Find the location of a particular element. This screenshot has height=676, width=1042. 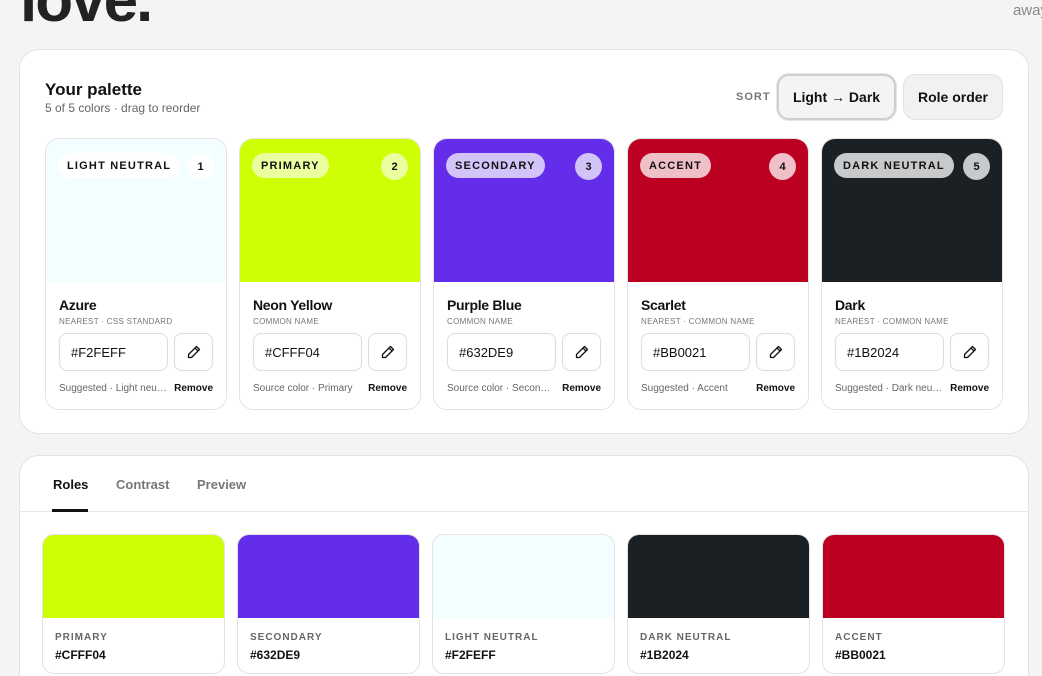

role-hex: #BB0021 is located at coordinates (860, 655).